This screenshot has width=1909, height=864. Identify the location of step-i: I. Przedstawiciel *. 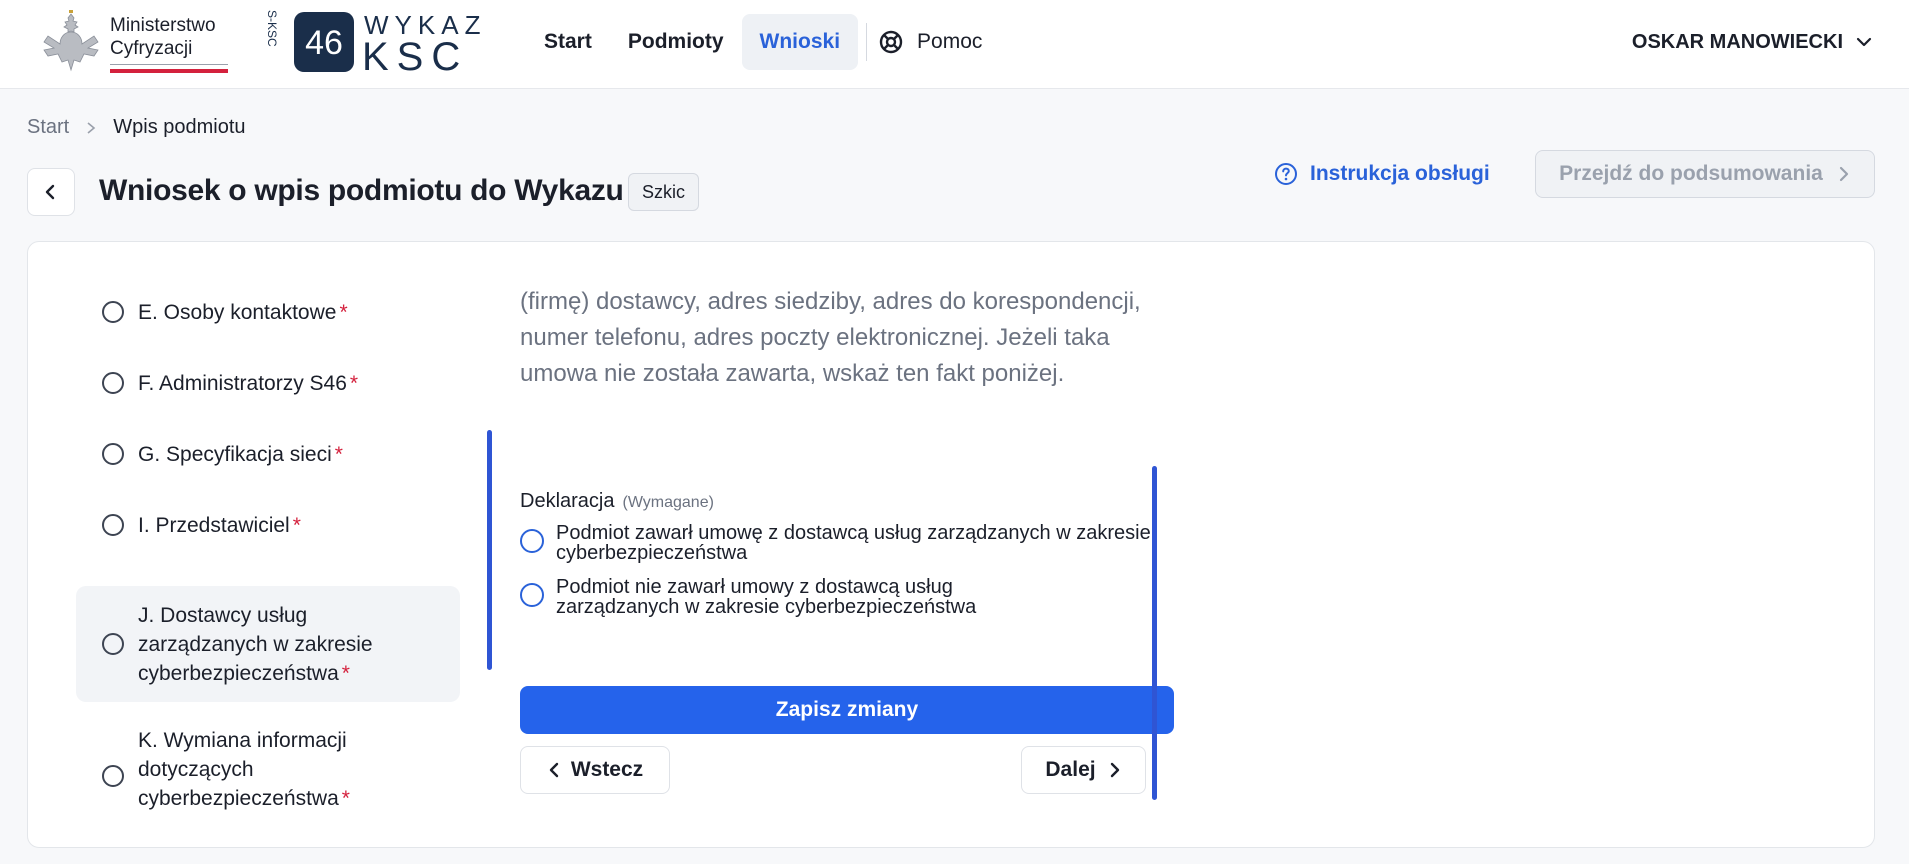
(268, 525).